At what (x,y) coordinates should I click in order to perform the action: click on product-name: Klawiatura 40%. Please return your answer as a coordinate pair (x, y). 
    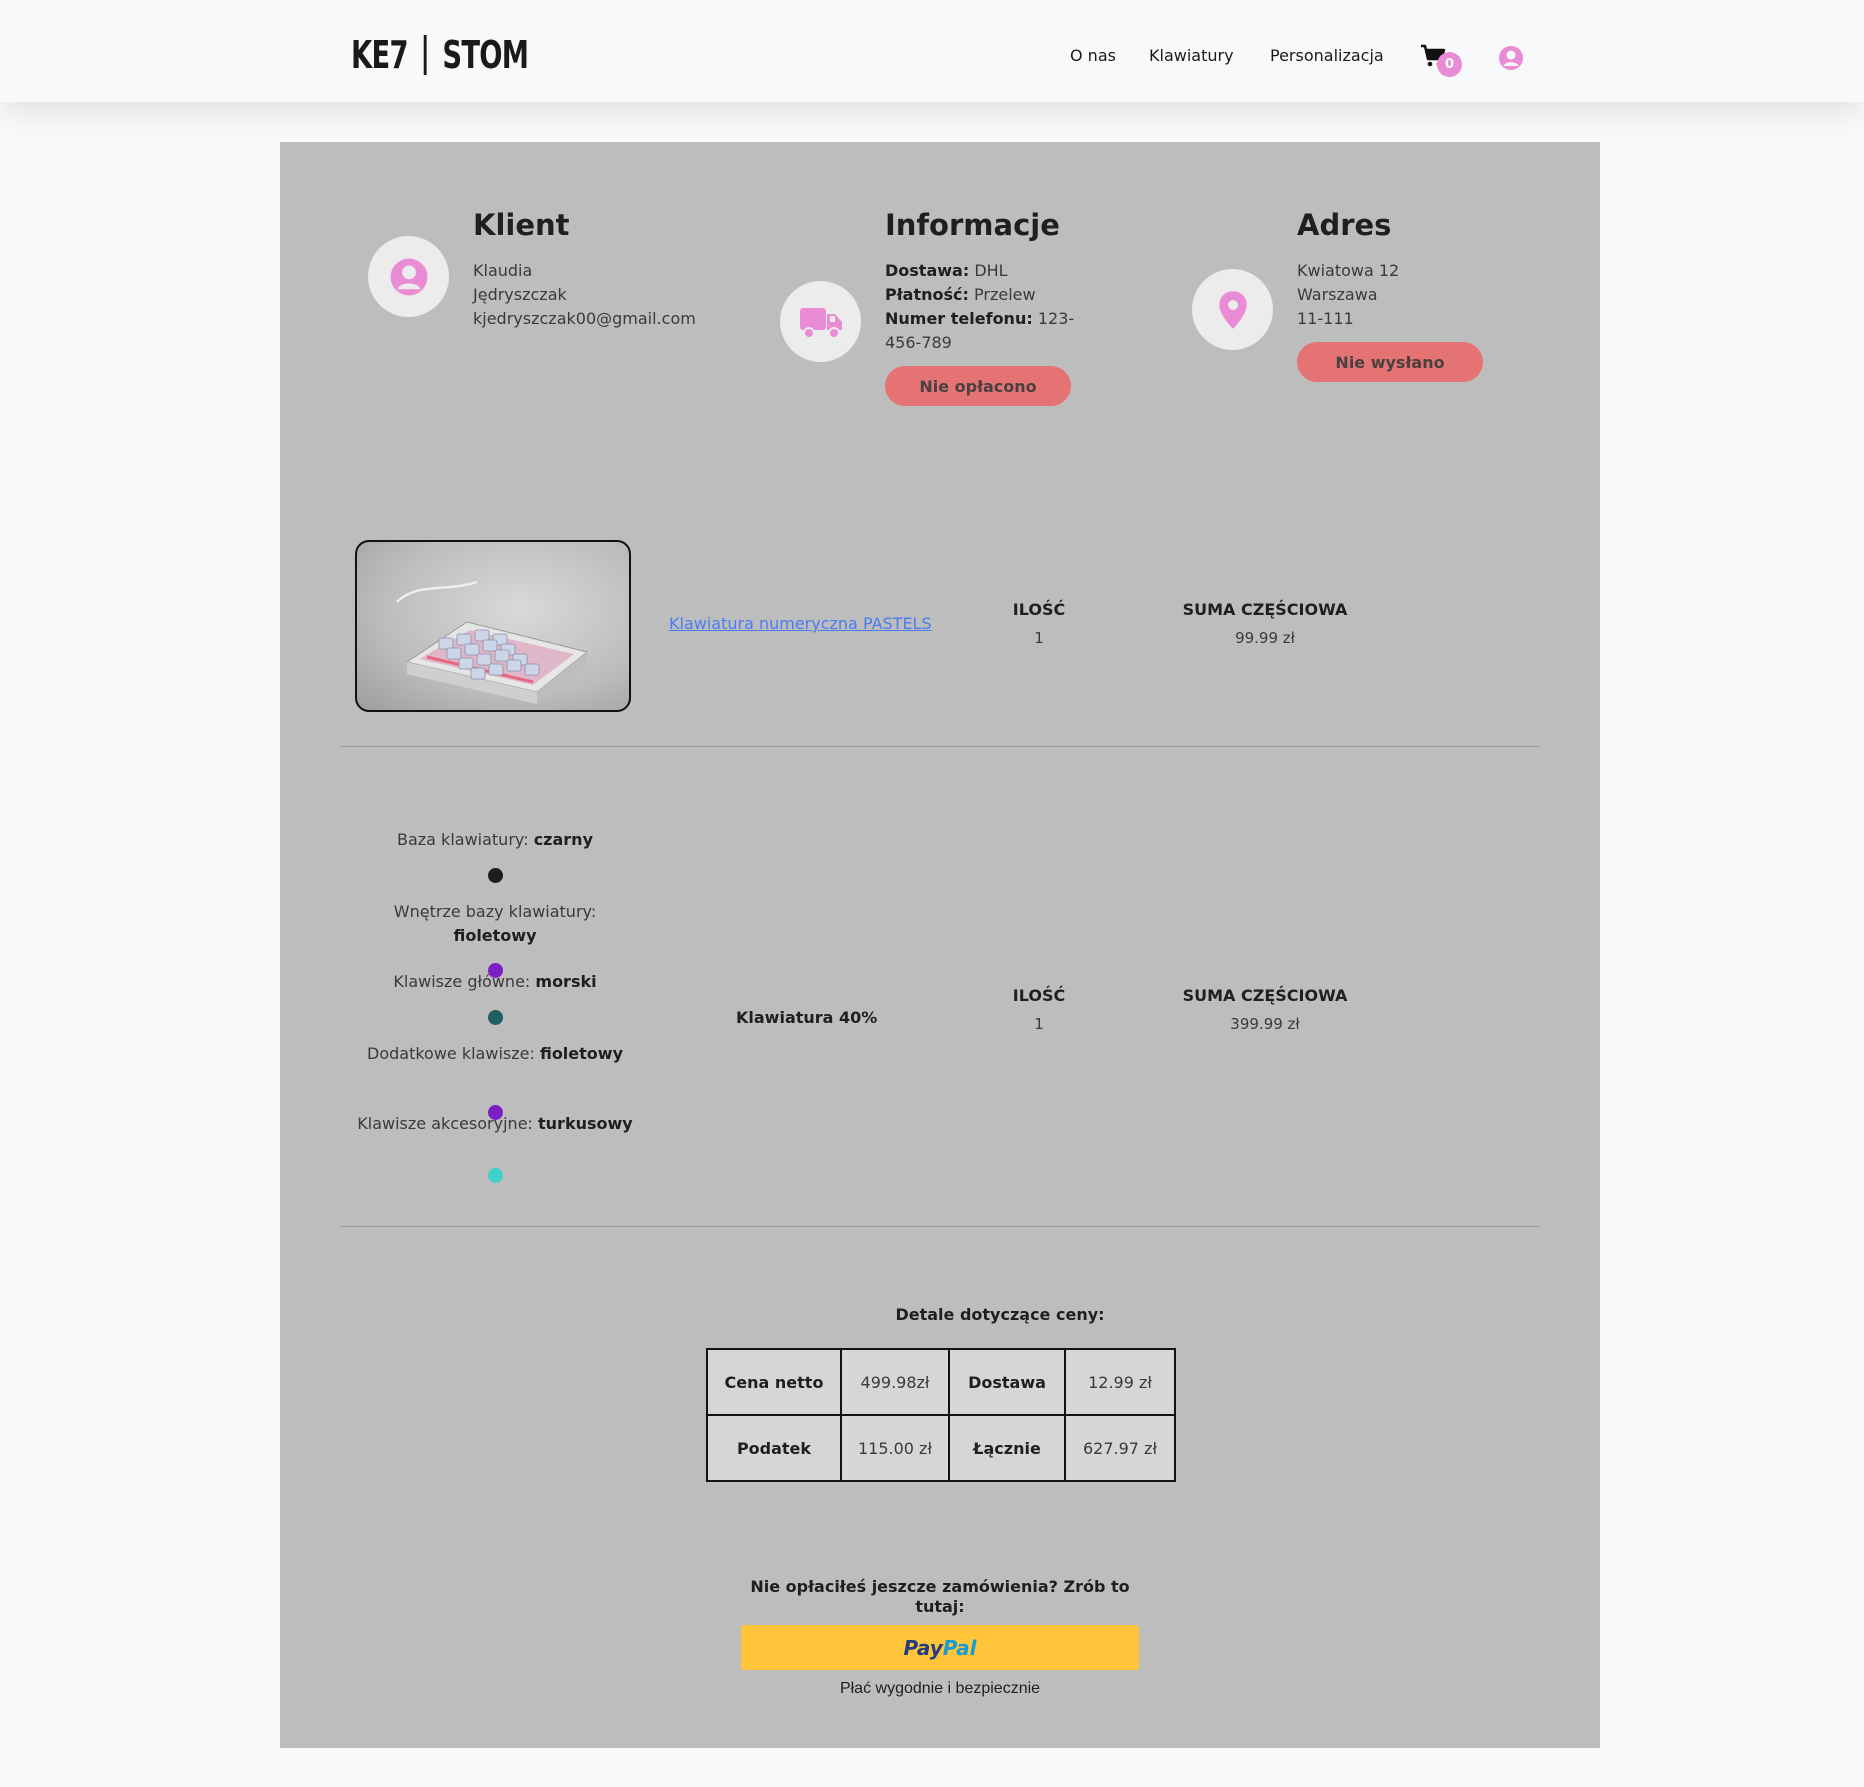
    Looking at the image, I should click on (807, 1017).